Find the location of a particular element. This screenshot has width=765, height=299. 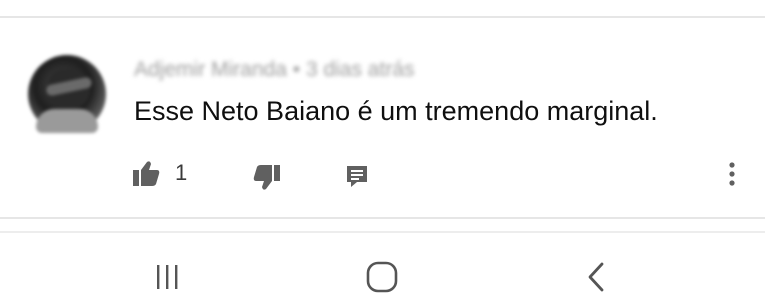

more-vertical-icon is located at coordinates (732, 174).